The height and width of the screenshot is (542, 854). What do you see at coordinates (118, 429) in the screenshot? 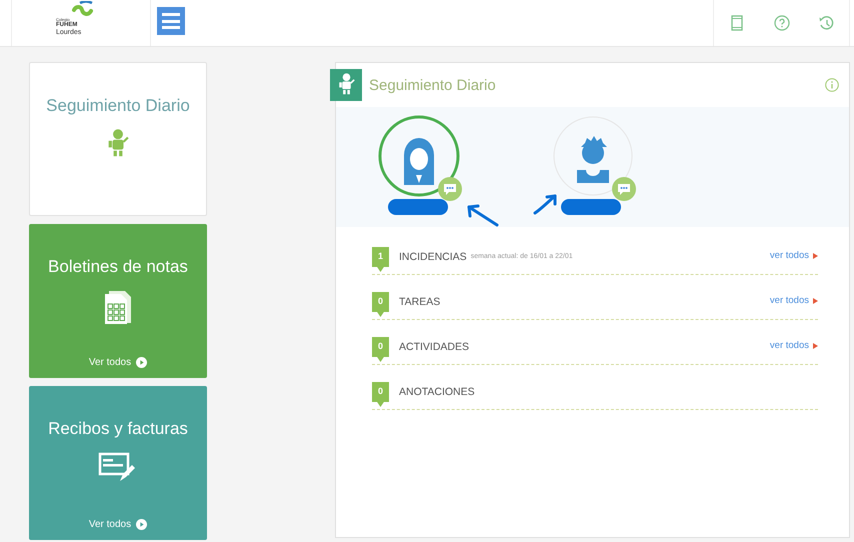
I see `card-title: Recibos y facturas` at bounding box center [118, 429].